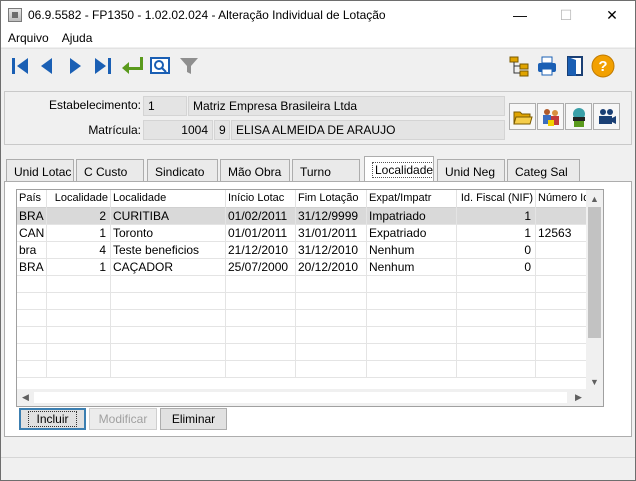 The image size is (636, 481). I want to click on cell-fim-lotacao: 31/01/2011, so click(331, 233).